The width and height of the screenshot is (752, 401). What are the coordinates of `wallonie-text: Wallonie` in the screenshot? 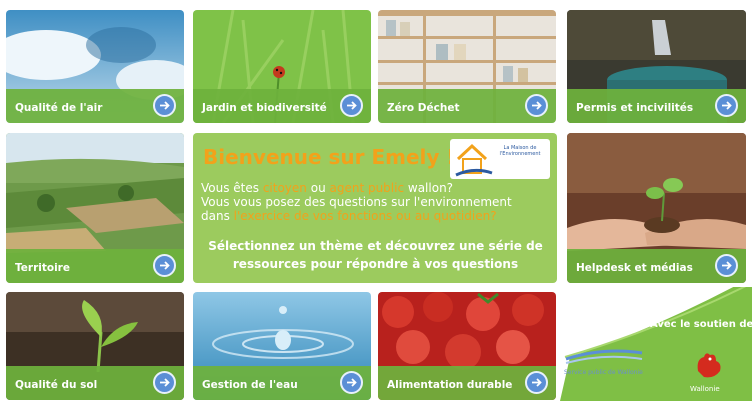 It's located at (705, 389).